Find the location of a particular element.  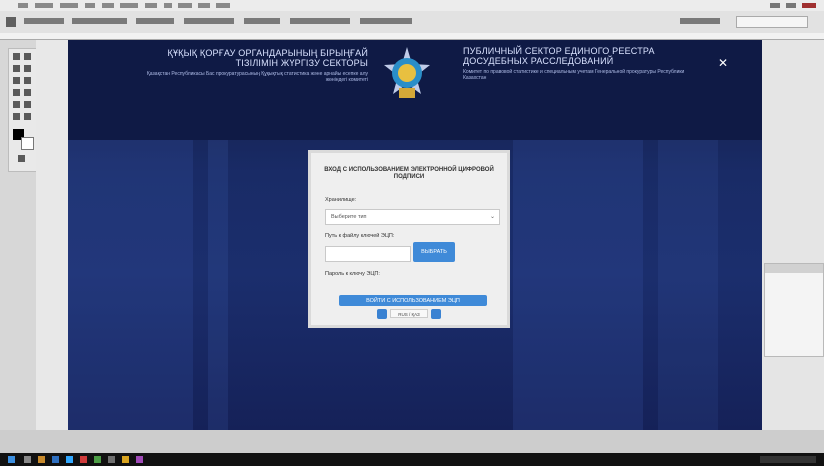

storage-label: Хранилище: is located at coordinates (341, 200).